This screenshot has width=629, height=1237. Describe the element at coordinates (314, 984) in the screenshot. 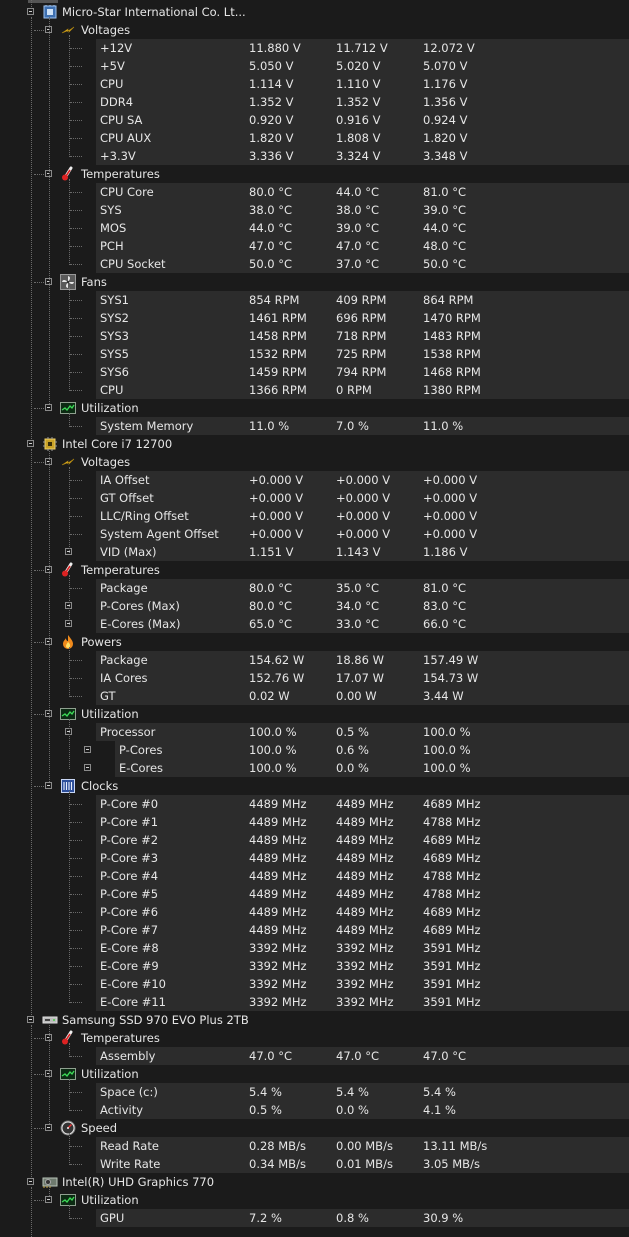

I see `sensor-row: E-Core #10 3392 MHz 3392 MHz 3591 MHz` at that location.